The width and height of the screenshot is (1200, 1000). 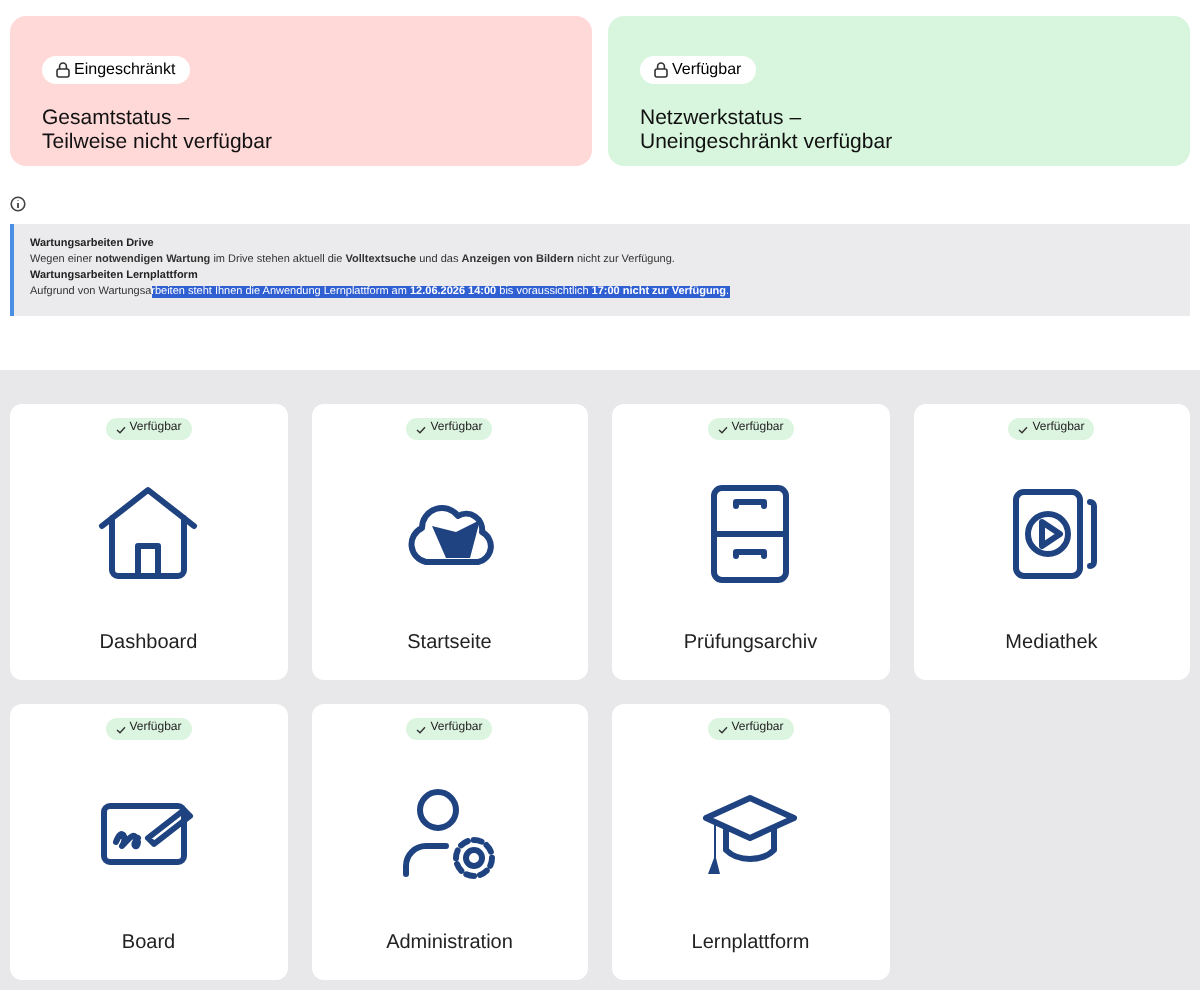 What do you see at coordinates (750, 644) in the screenshot?
I see `tile-label: Prüfungsarchiv` at bounding box center [750, 644].